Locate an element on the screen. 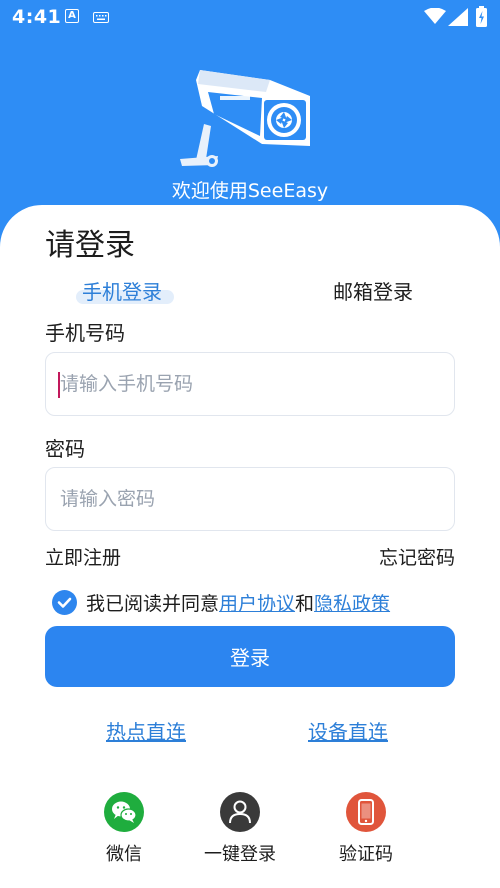 This screenshot has height=888, width=500. keyboard-icon is located at coordinates (101, 17).